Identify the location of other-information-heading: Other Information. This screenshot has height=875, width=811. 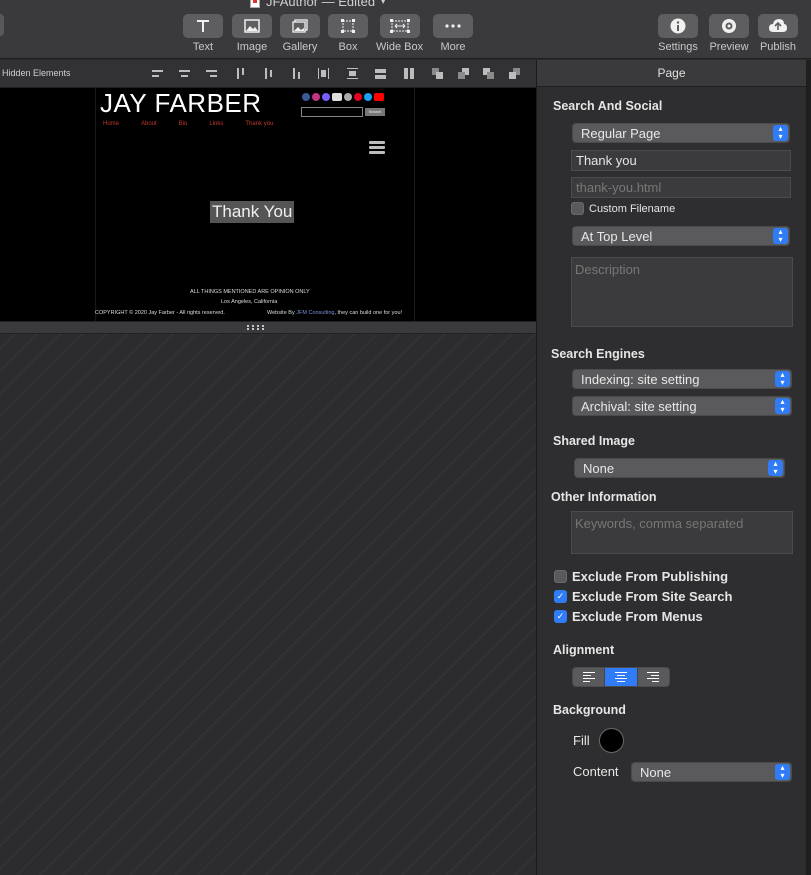
(604, 497).